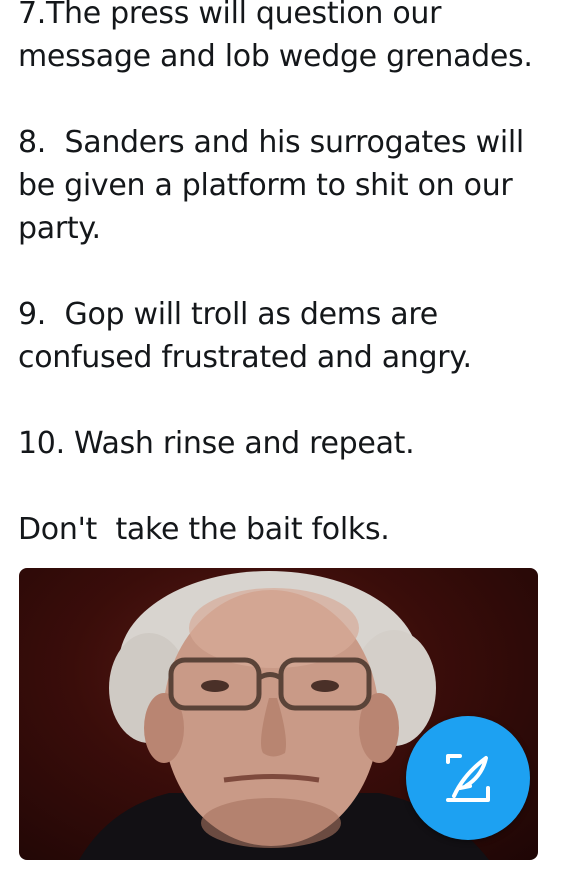 This screenshot has height=873, width=561. What do you see at coordinates (204, 529) in the screenshot?
I see `tweet-line: Don't take the bait folks.` at bounding box center [204, 529].